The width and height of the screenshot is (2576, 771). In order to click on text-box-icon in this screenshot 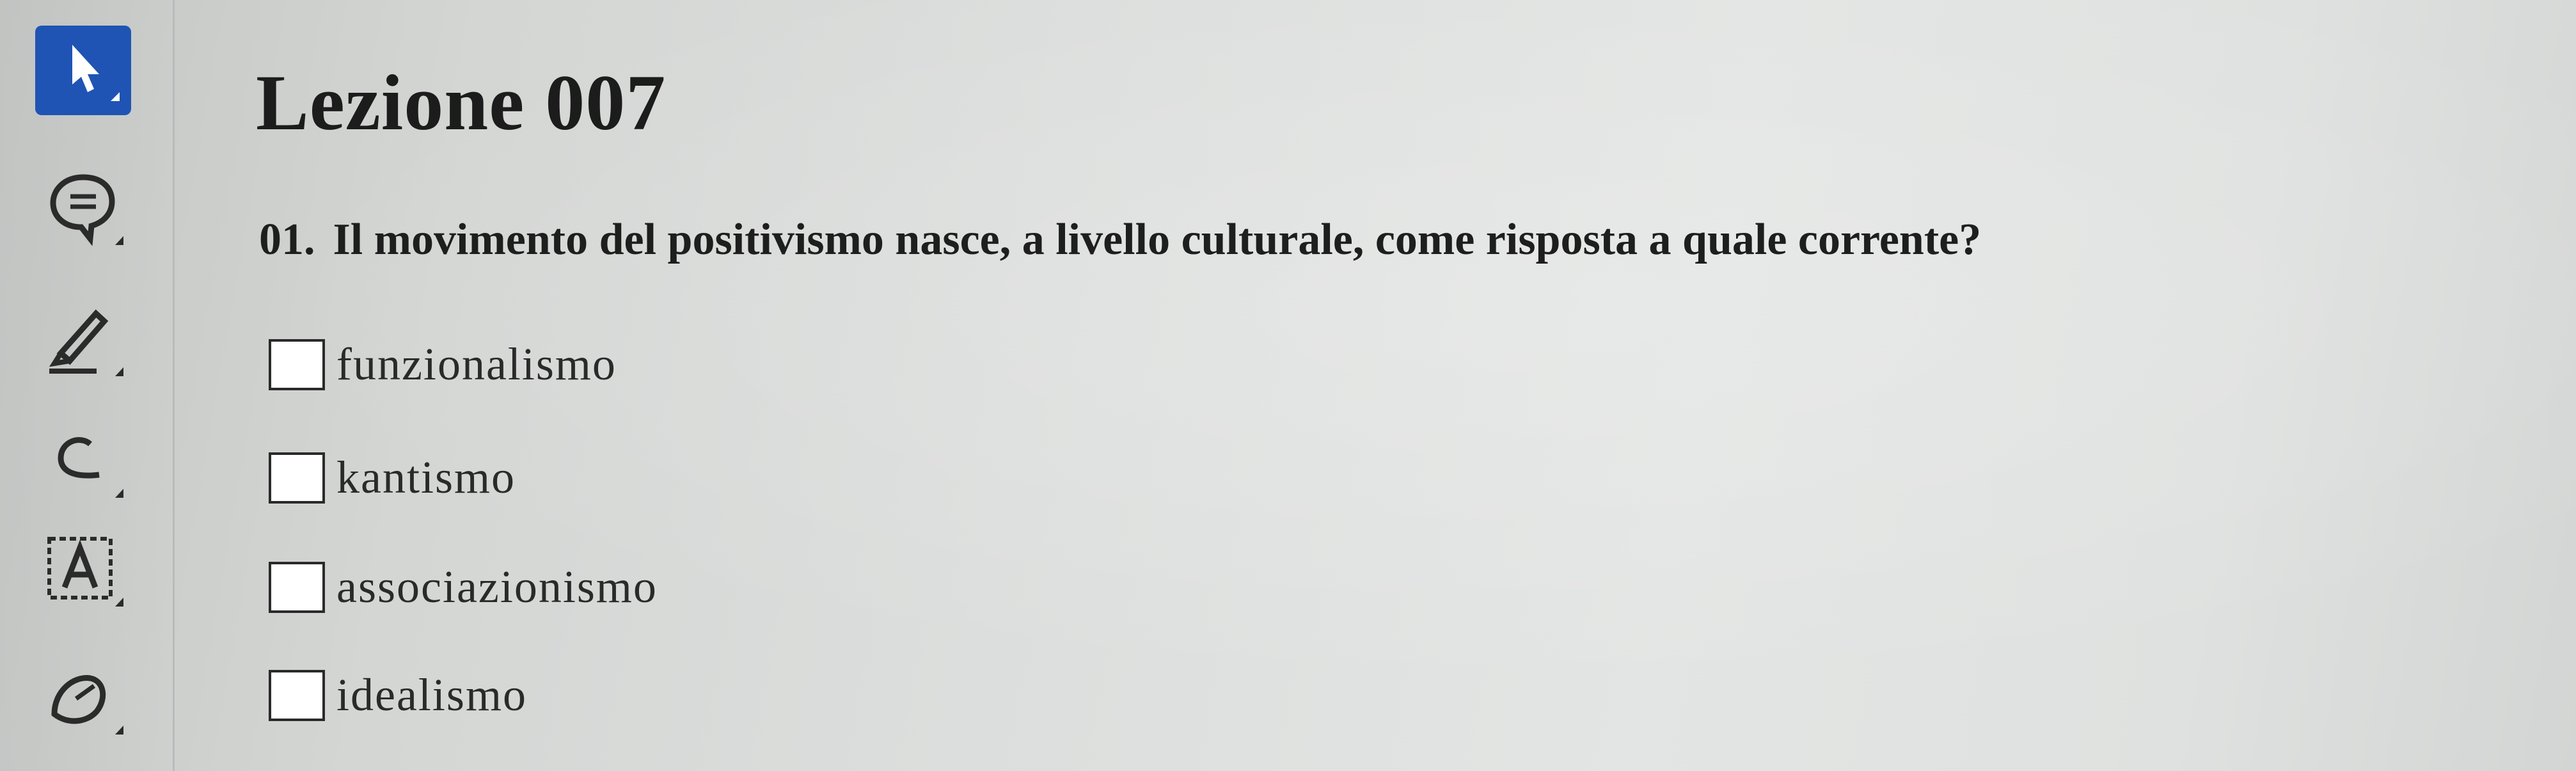, I will do `click(85, 572)`.